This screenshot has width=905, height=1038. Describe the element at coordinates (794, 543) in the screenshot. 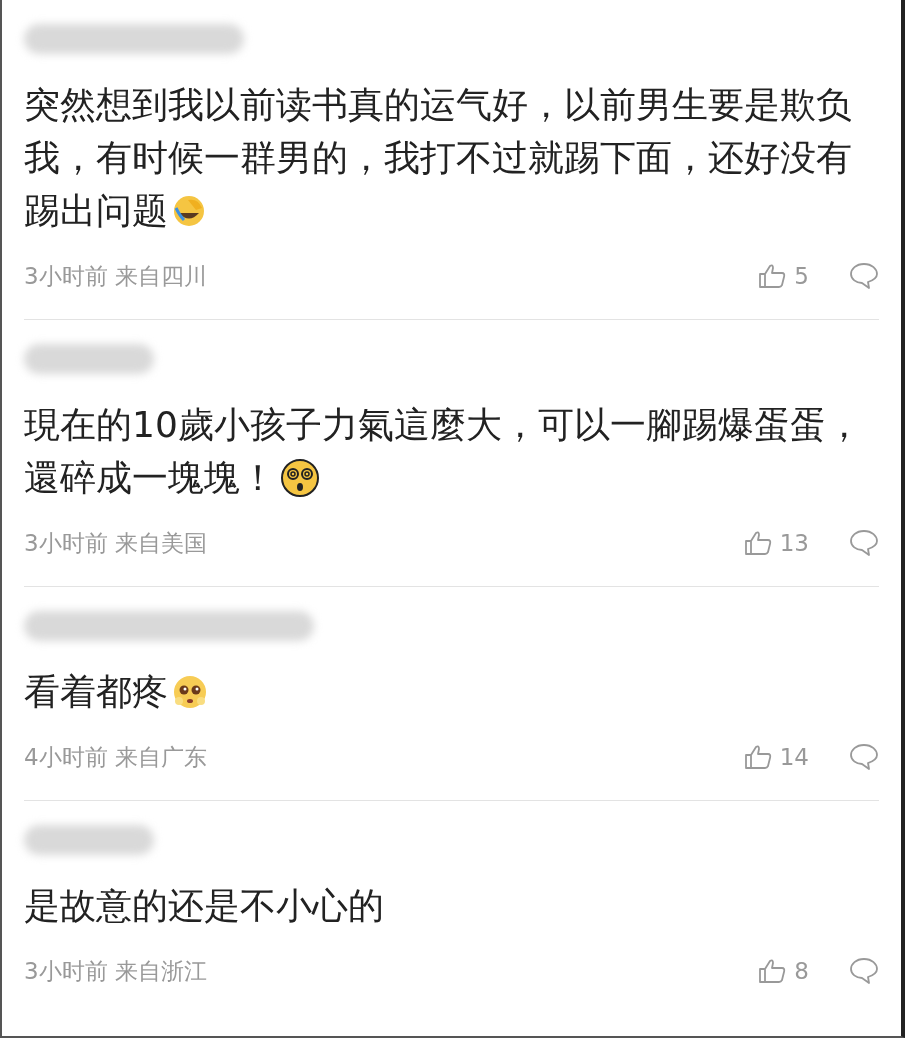

I see `like-count: 13` at that location.